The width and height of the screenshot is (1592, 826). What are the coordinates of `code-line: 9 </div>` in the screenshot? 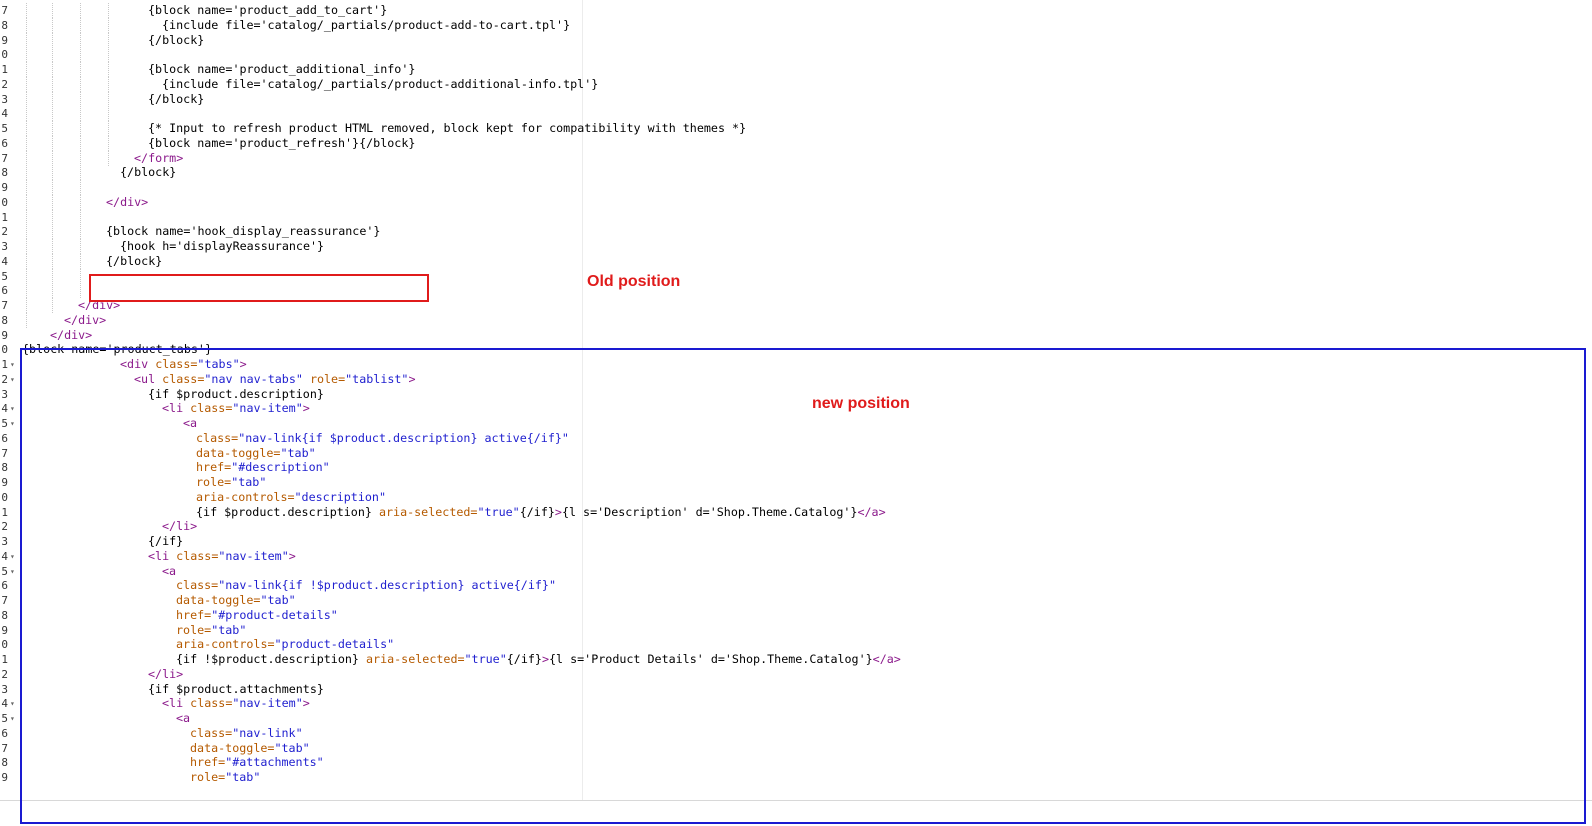 It's located at (796, 335).